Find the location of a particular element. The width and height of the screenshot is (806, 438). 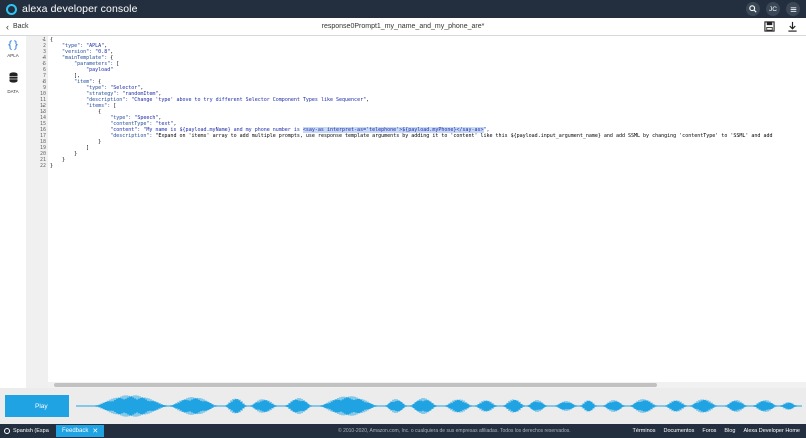

toolbar-actions is located at coordinates (781, 26).